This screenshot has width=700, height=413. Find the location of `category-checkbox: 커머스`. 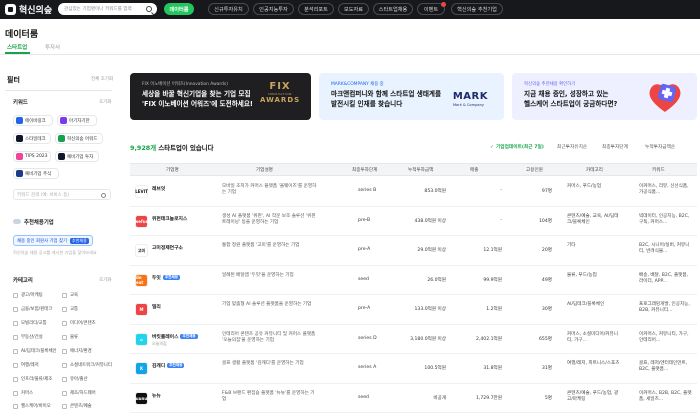

category-checkbox: 커머스 is located at coordinates (23, 393).